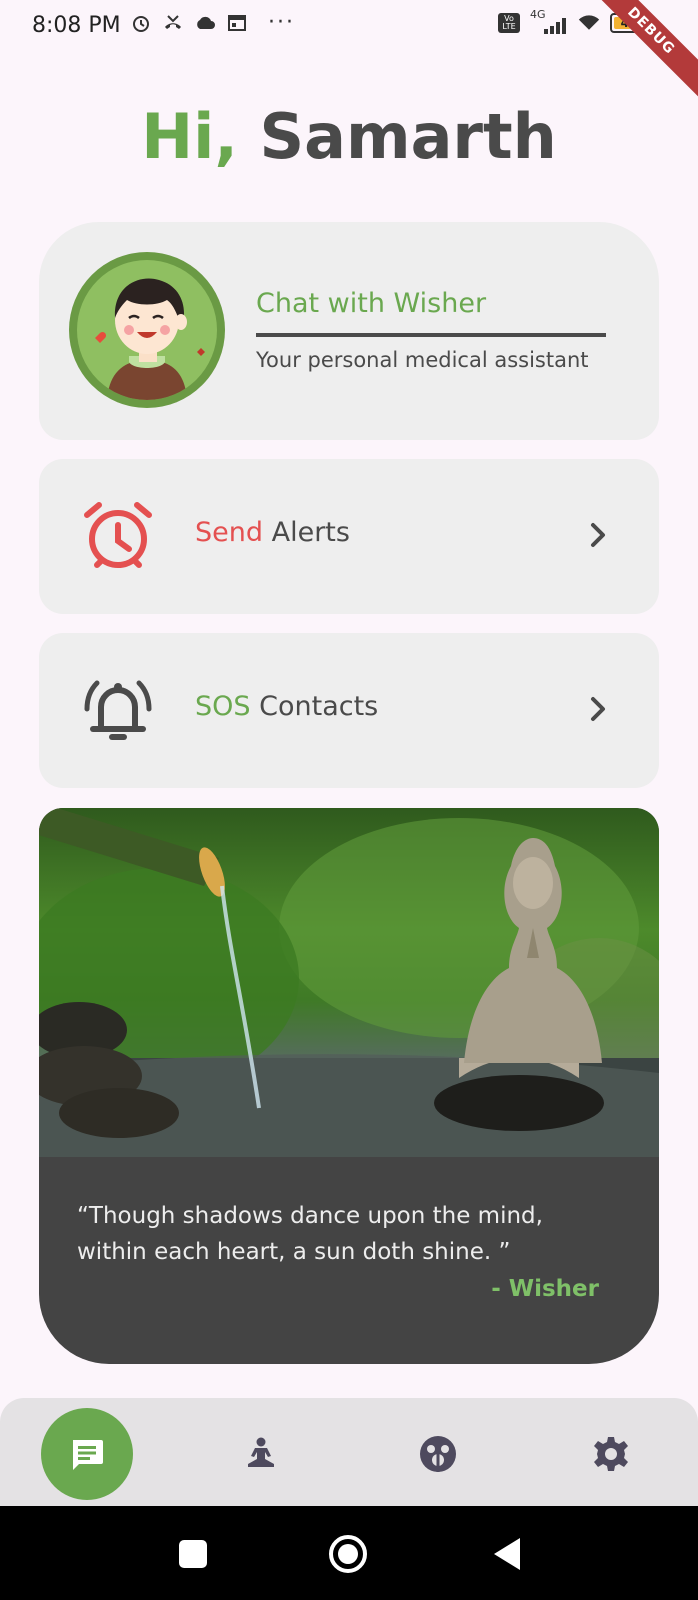 The height and width of the screenshot is (1600, 698). What do you see at coordinates (422, 360) in the screenshot?
I see `chat-subtitle: Your personal medical assistant` at bounding box center [422, 360].